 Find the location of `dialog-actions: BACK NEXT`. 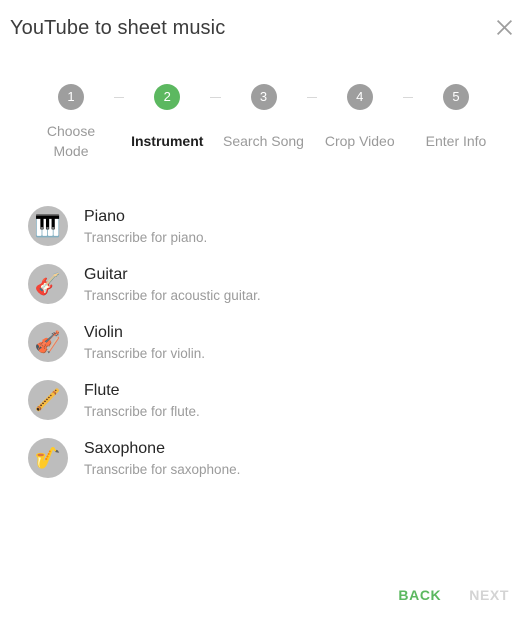

dialog-actions: BACK NEXT is located at coordinates (263, 595).